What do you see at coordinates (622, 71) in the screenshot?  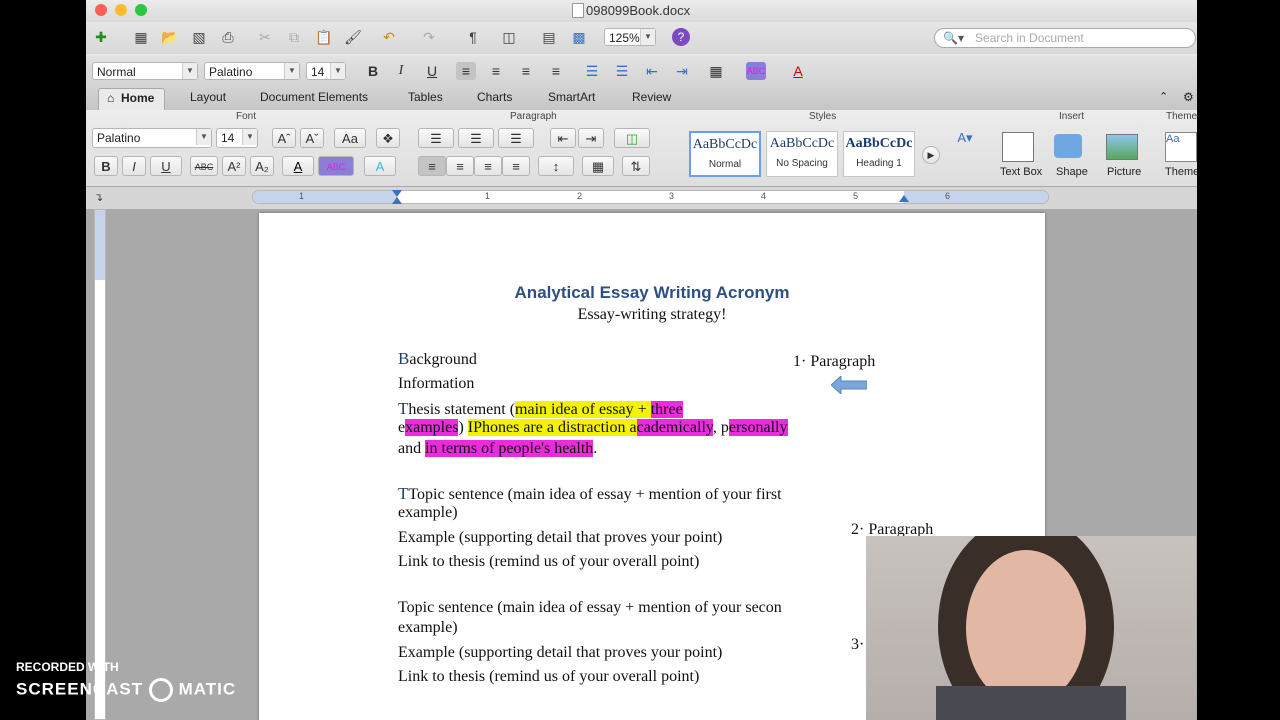 I see `bulleted-list-button: ☰` at bounding box center [622, 71].